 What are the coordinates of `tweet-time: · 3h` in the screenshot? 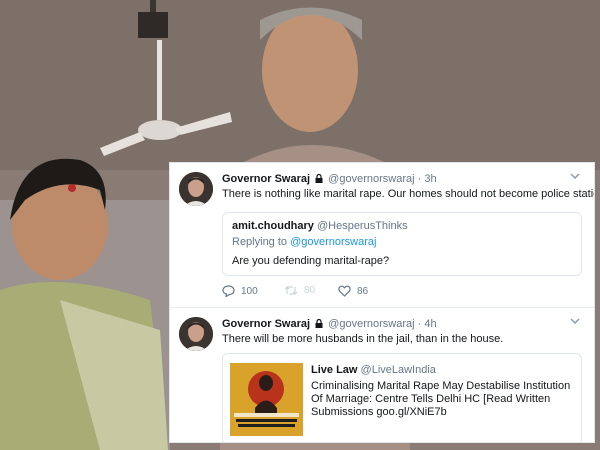 It's located at (427, 179).